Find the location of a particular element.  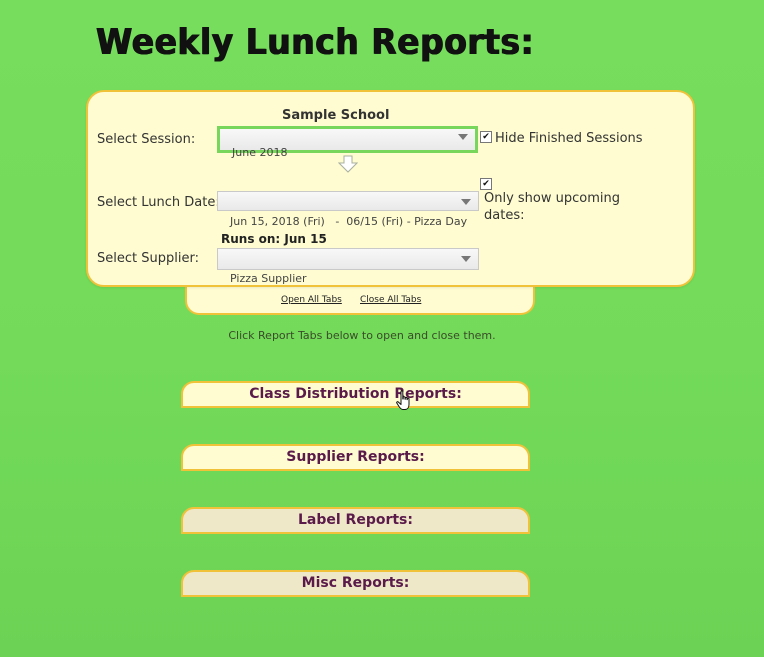

open-all-tabs-link: Open All Tabs is located at coordinates (311, 300).